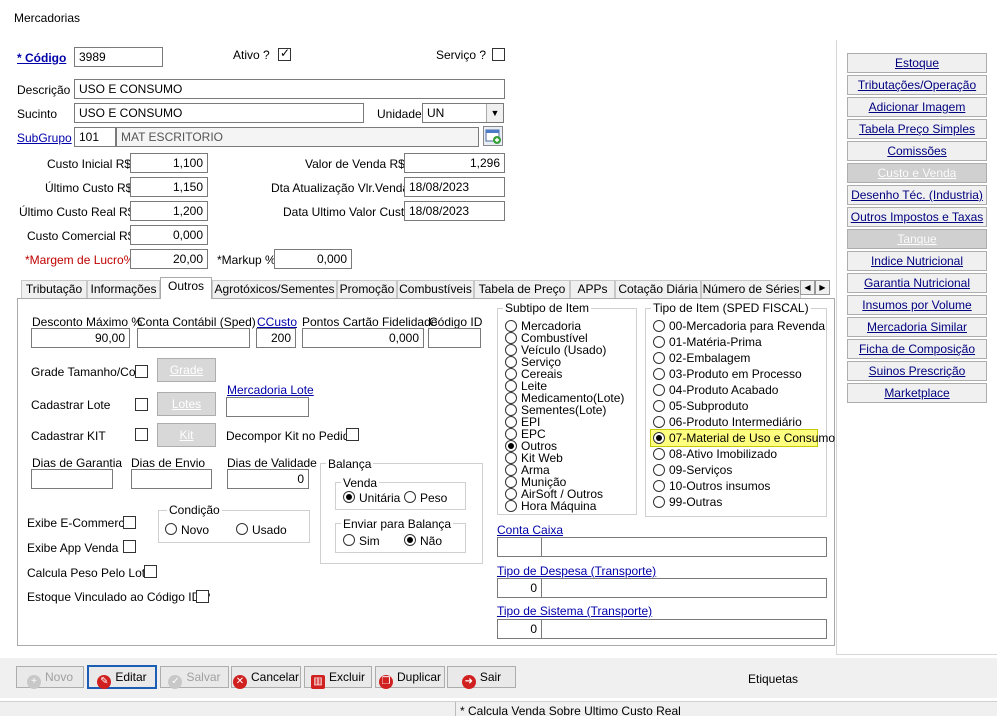 The height and width of the screenshot is (718, 997). Describe the element at coordinates (123, 289) in the screenshot. I see `tab-informacoes: Informações` at that location.